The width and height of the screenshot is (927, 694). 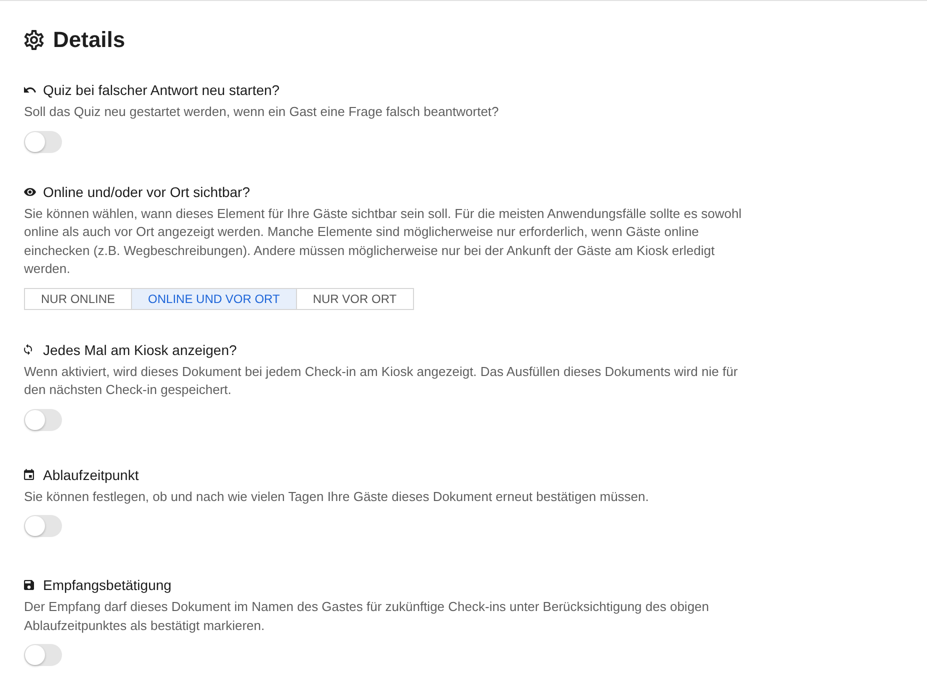 What do you see at coordinates (30, 90) in the screenshot?
I see `undo-icon` at bounding box center [30, 90].